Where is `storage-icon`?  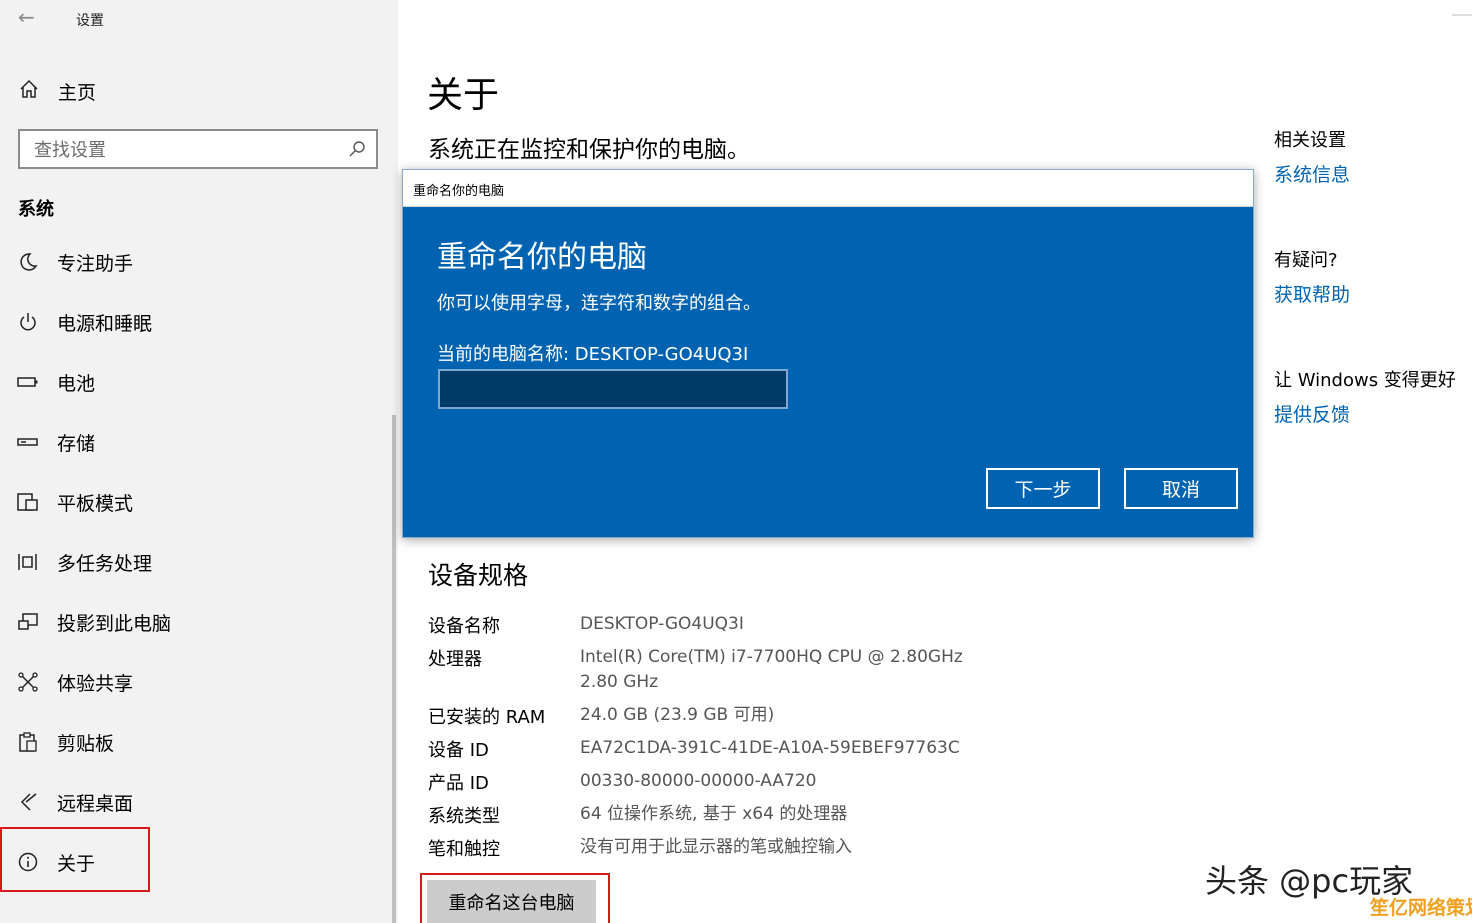 storage-icon is located at coordinates (27, 442).